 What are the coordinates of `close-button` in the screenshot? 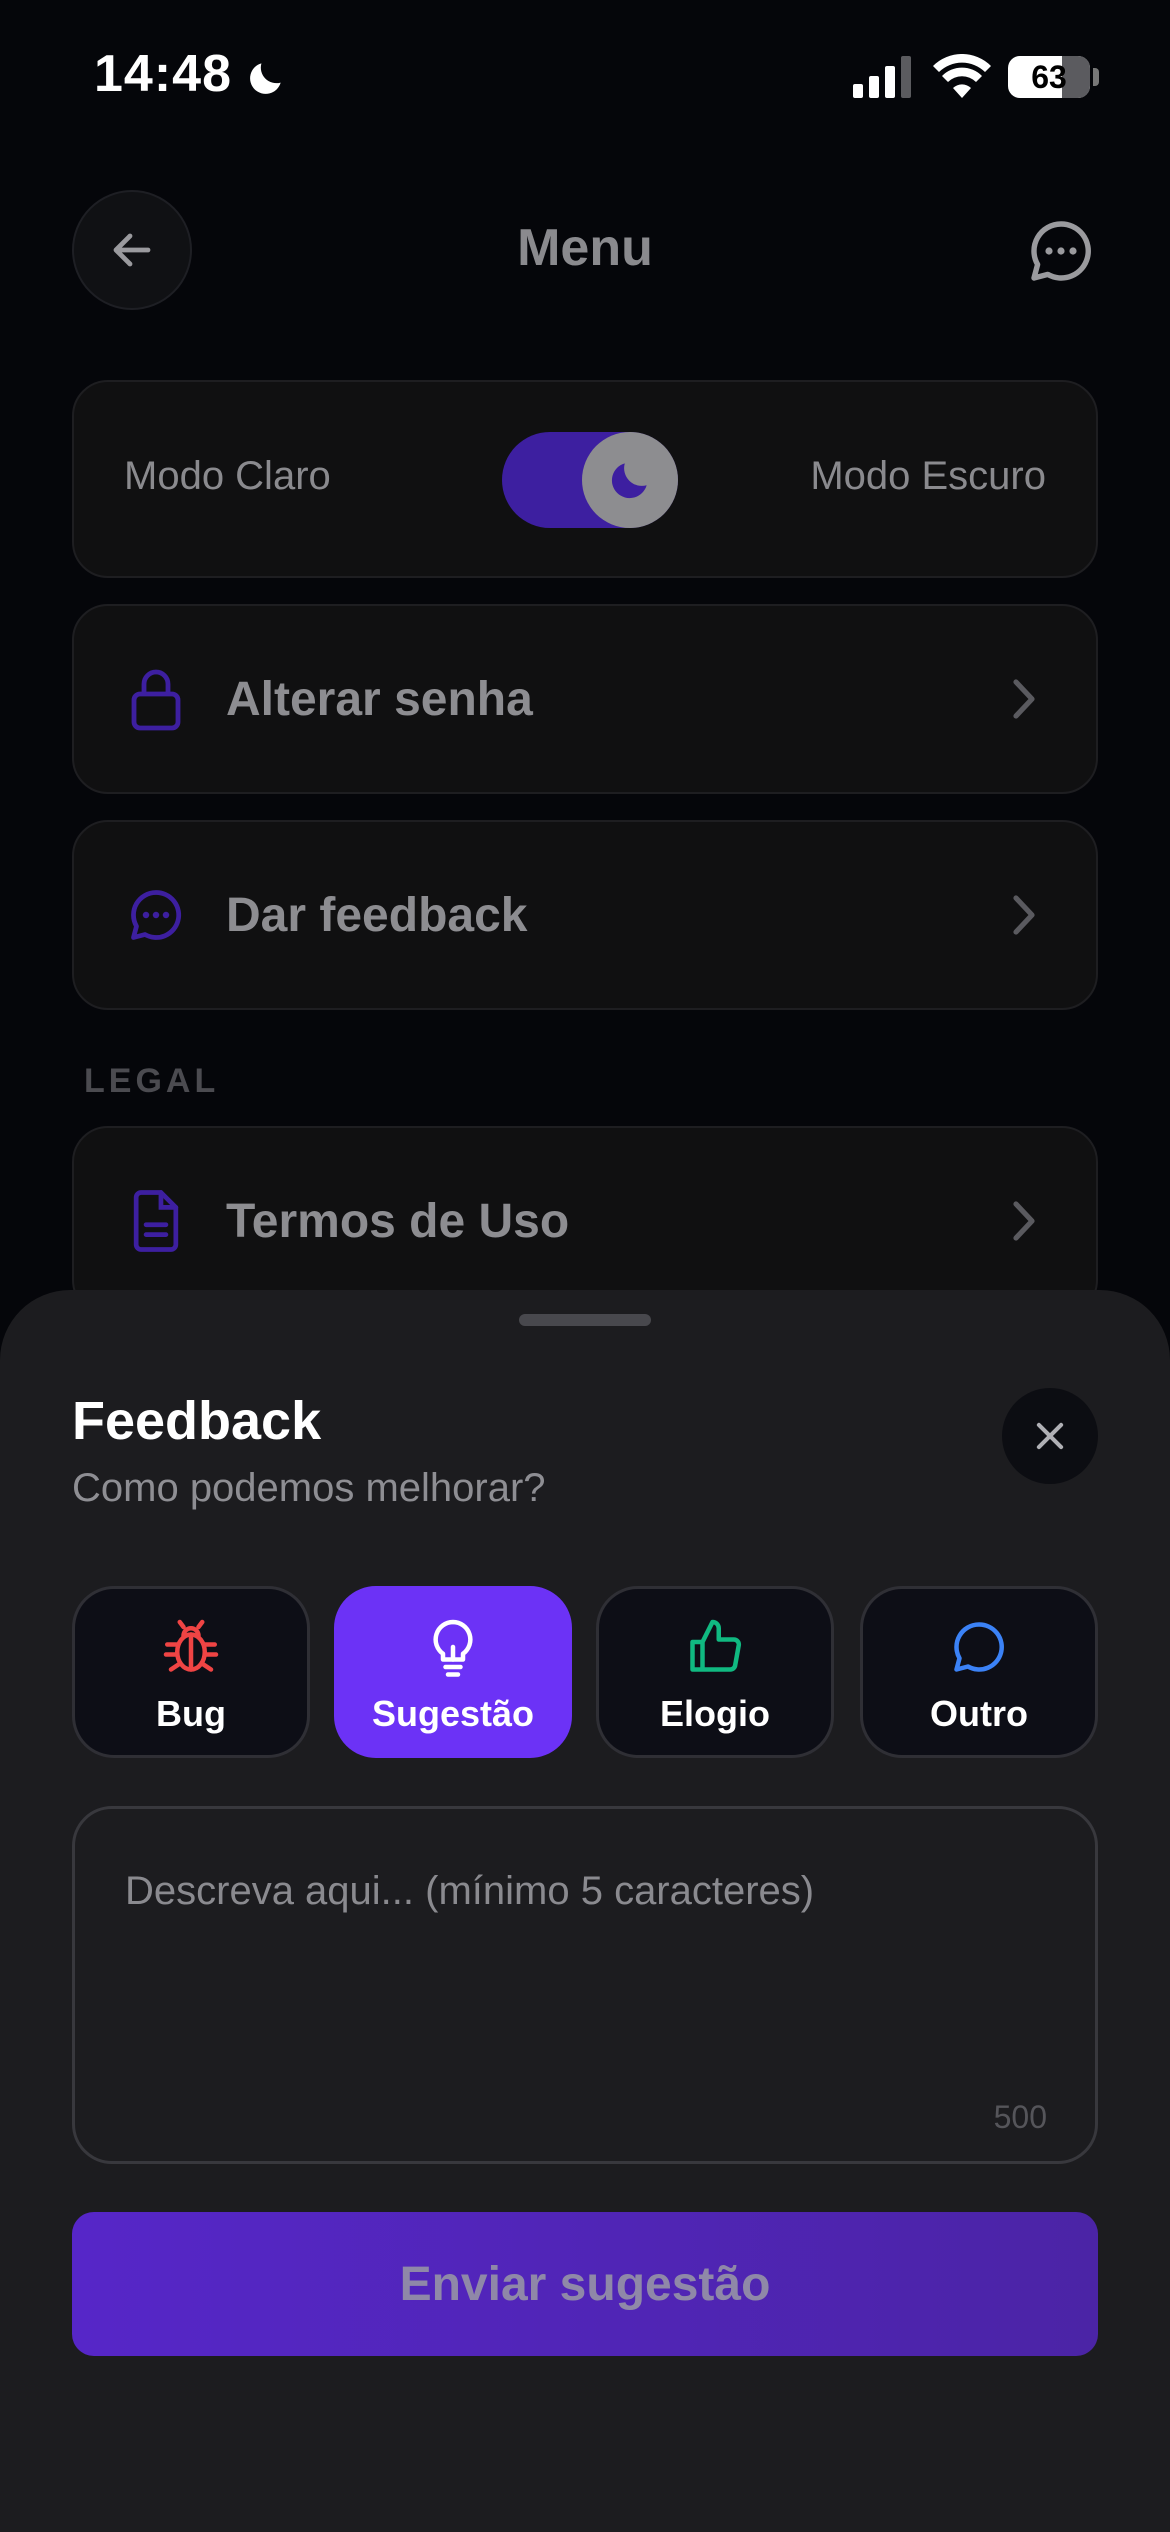 It's located at (1050, 1436).